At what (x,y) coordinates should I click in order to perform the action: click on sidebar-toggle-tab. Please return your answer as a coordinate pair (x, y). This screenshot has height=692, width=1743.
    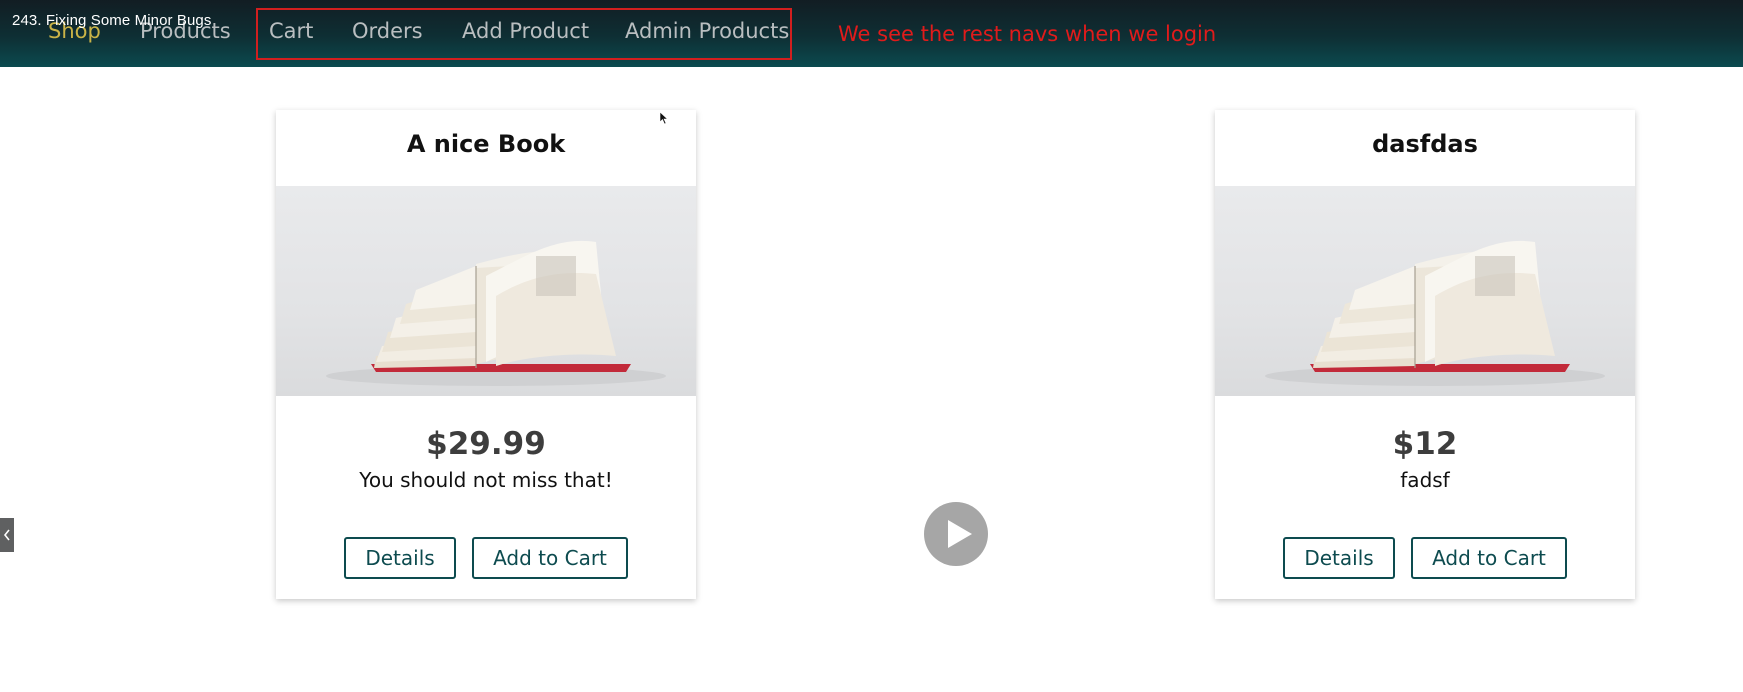
    Looking at the image, I should click on (7, 535).